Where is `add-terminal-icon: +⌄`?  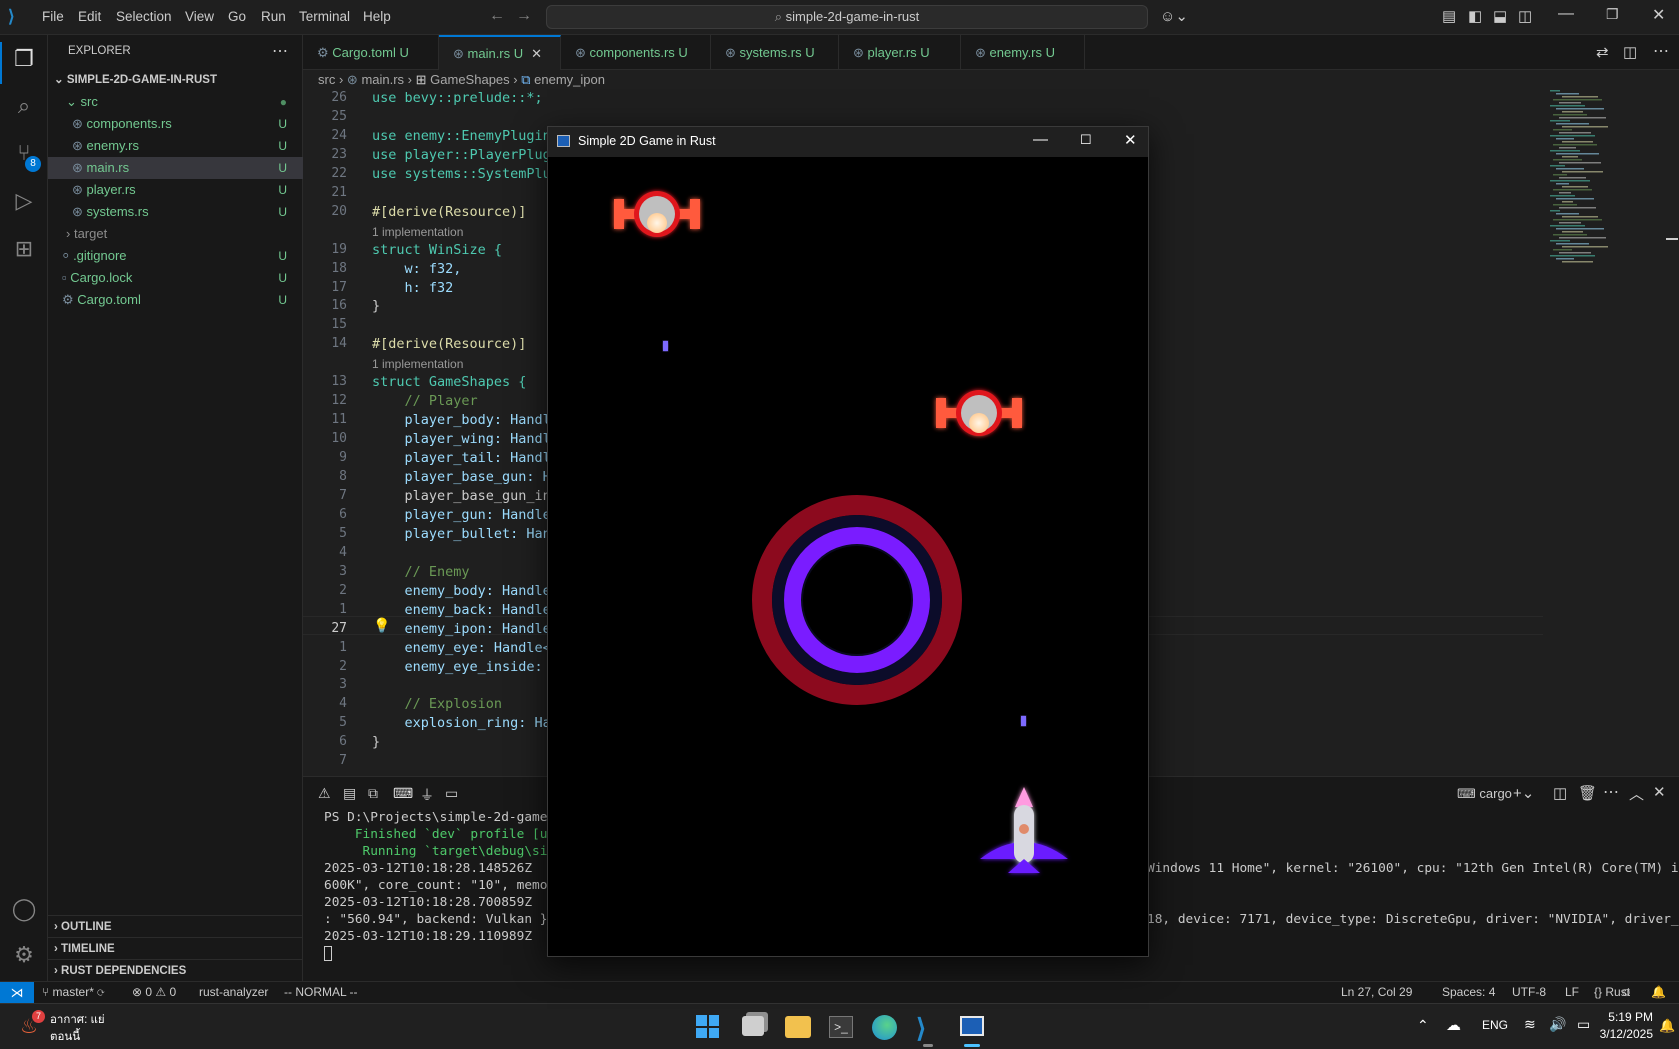
add-terminal-icon: +⌄ is located at coordinates (1523, 793).